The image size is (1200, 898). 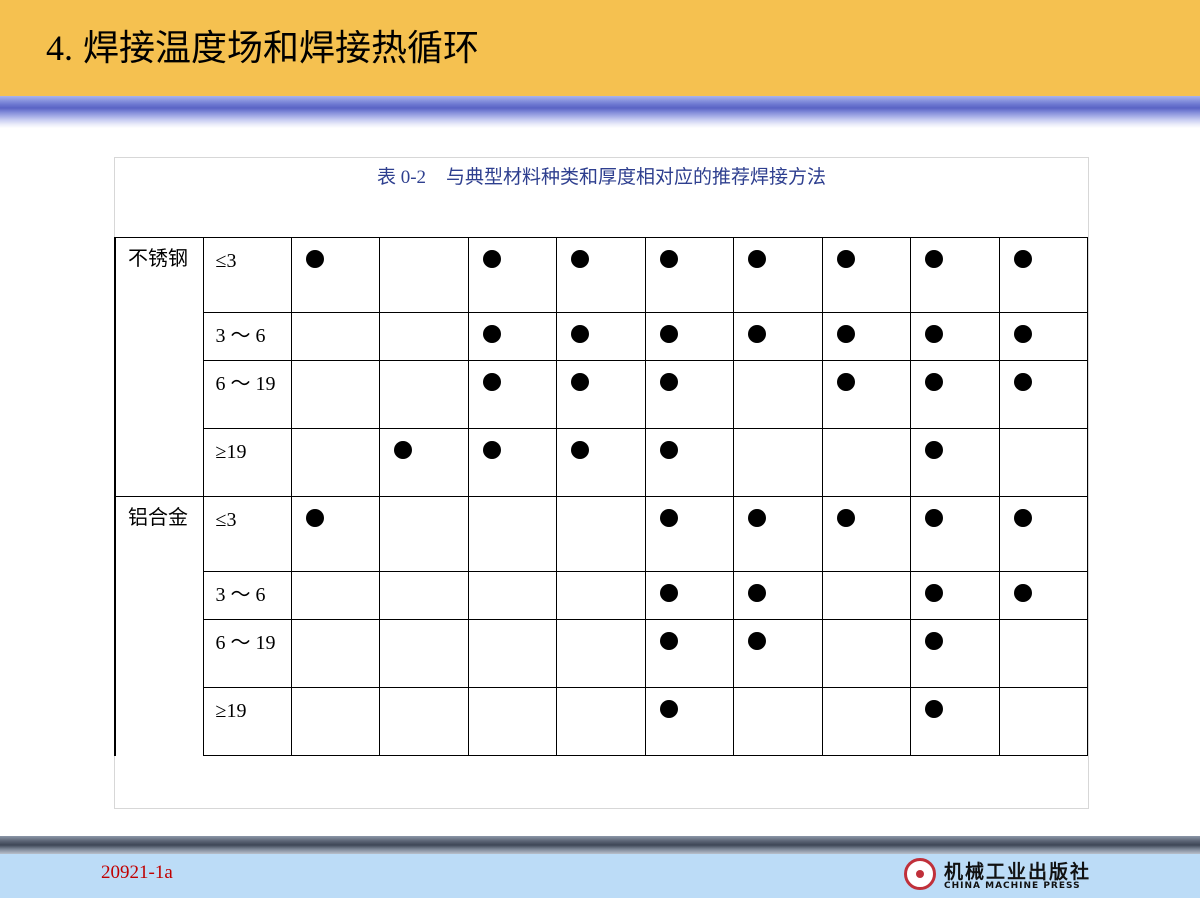 I want to click on thickness-cell: ≤3, so click(x=247, y=275).